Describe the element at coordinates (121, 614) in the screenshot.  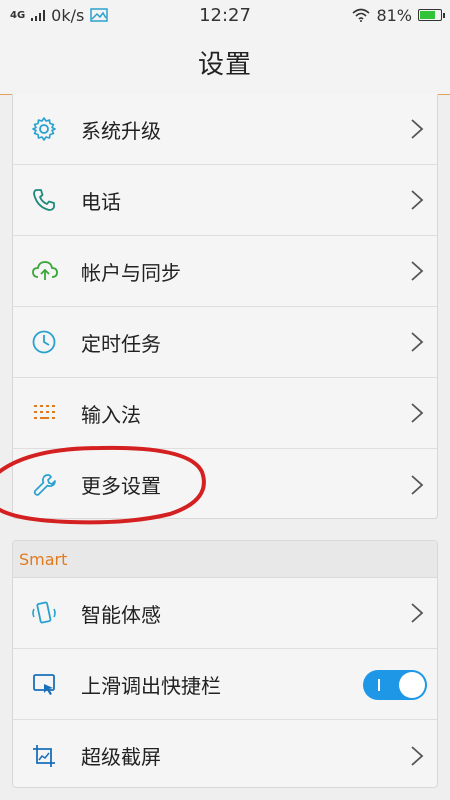
I see `setting-label: 智能体感` at that location.